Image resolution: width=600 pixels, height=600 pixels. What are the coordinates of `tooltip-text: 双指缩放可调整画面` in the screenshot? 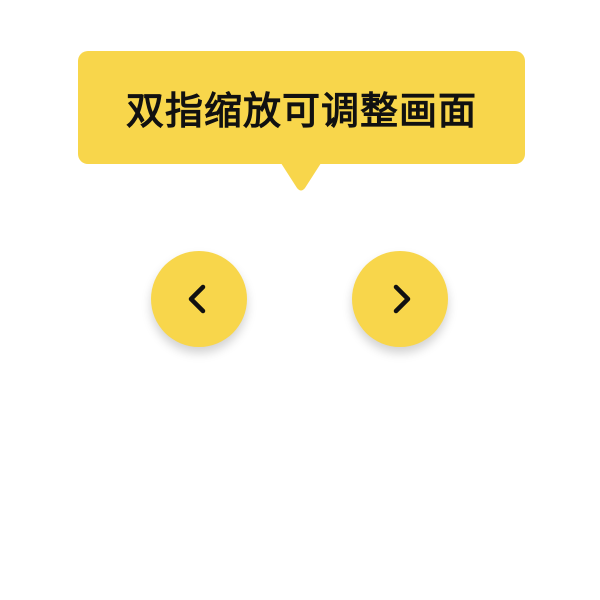 It's located at (301, 111).